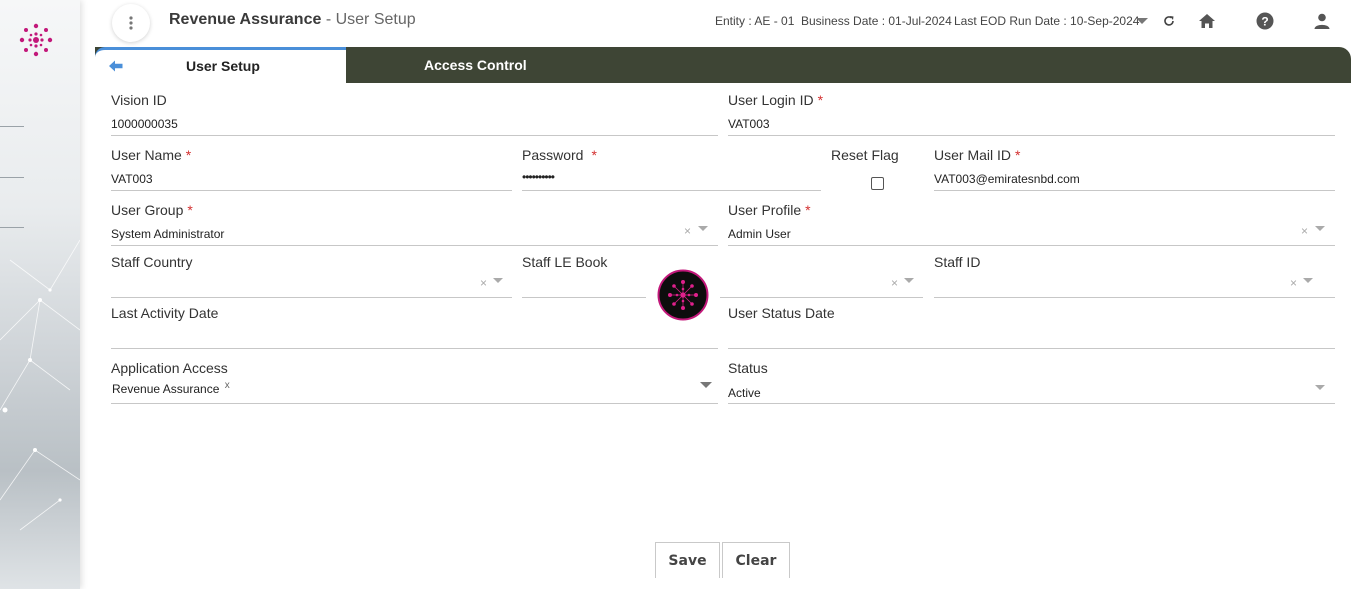 The height and width of the screenshot is (589, 1366). I want to click on vertical-dots-icon, so click(131, 23).